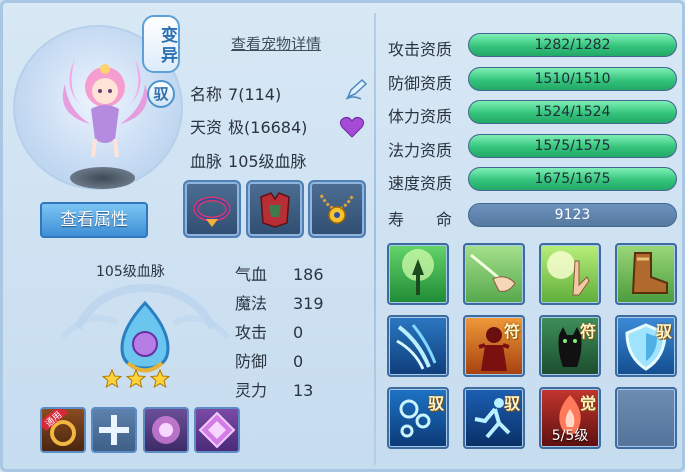  I want to click on stat-defense: 防御 0, so click(295, 360).